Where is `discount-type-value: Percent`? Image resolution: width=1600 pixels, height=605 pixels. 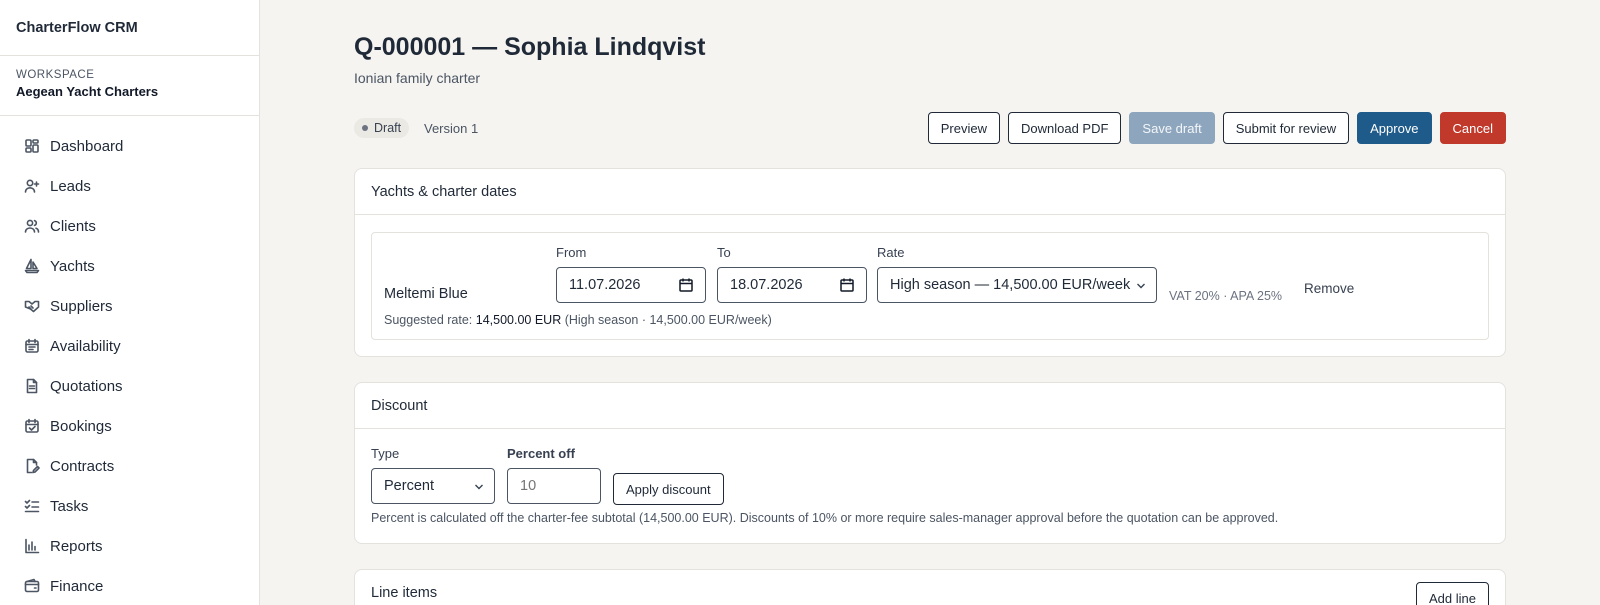 discount-type-value: Percent is located at coordinates (409, 486).